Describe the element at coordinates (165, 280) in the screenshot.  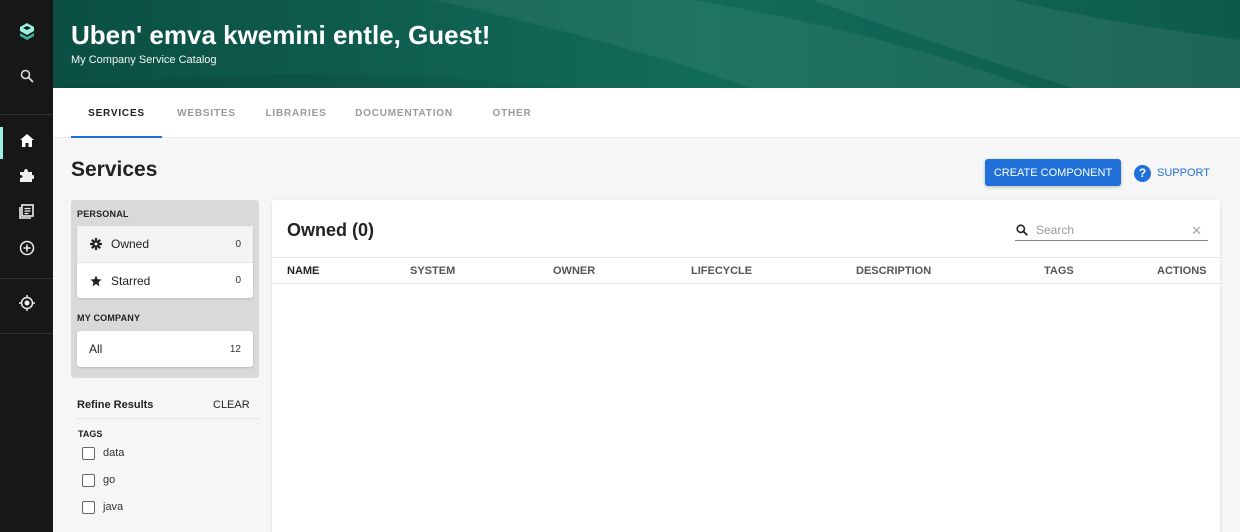
I see `filter-starred: Starred 0` at that location.